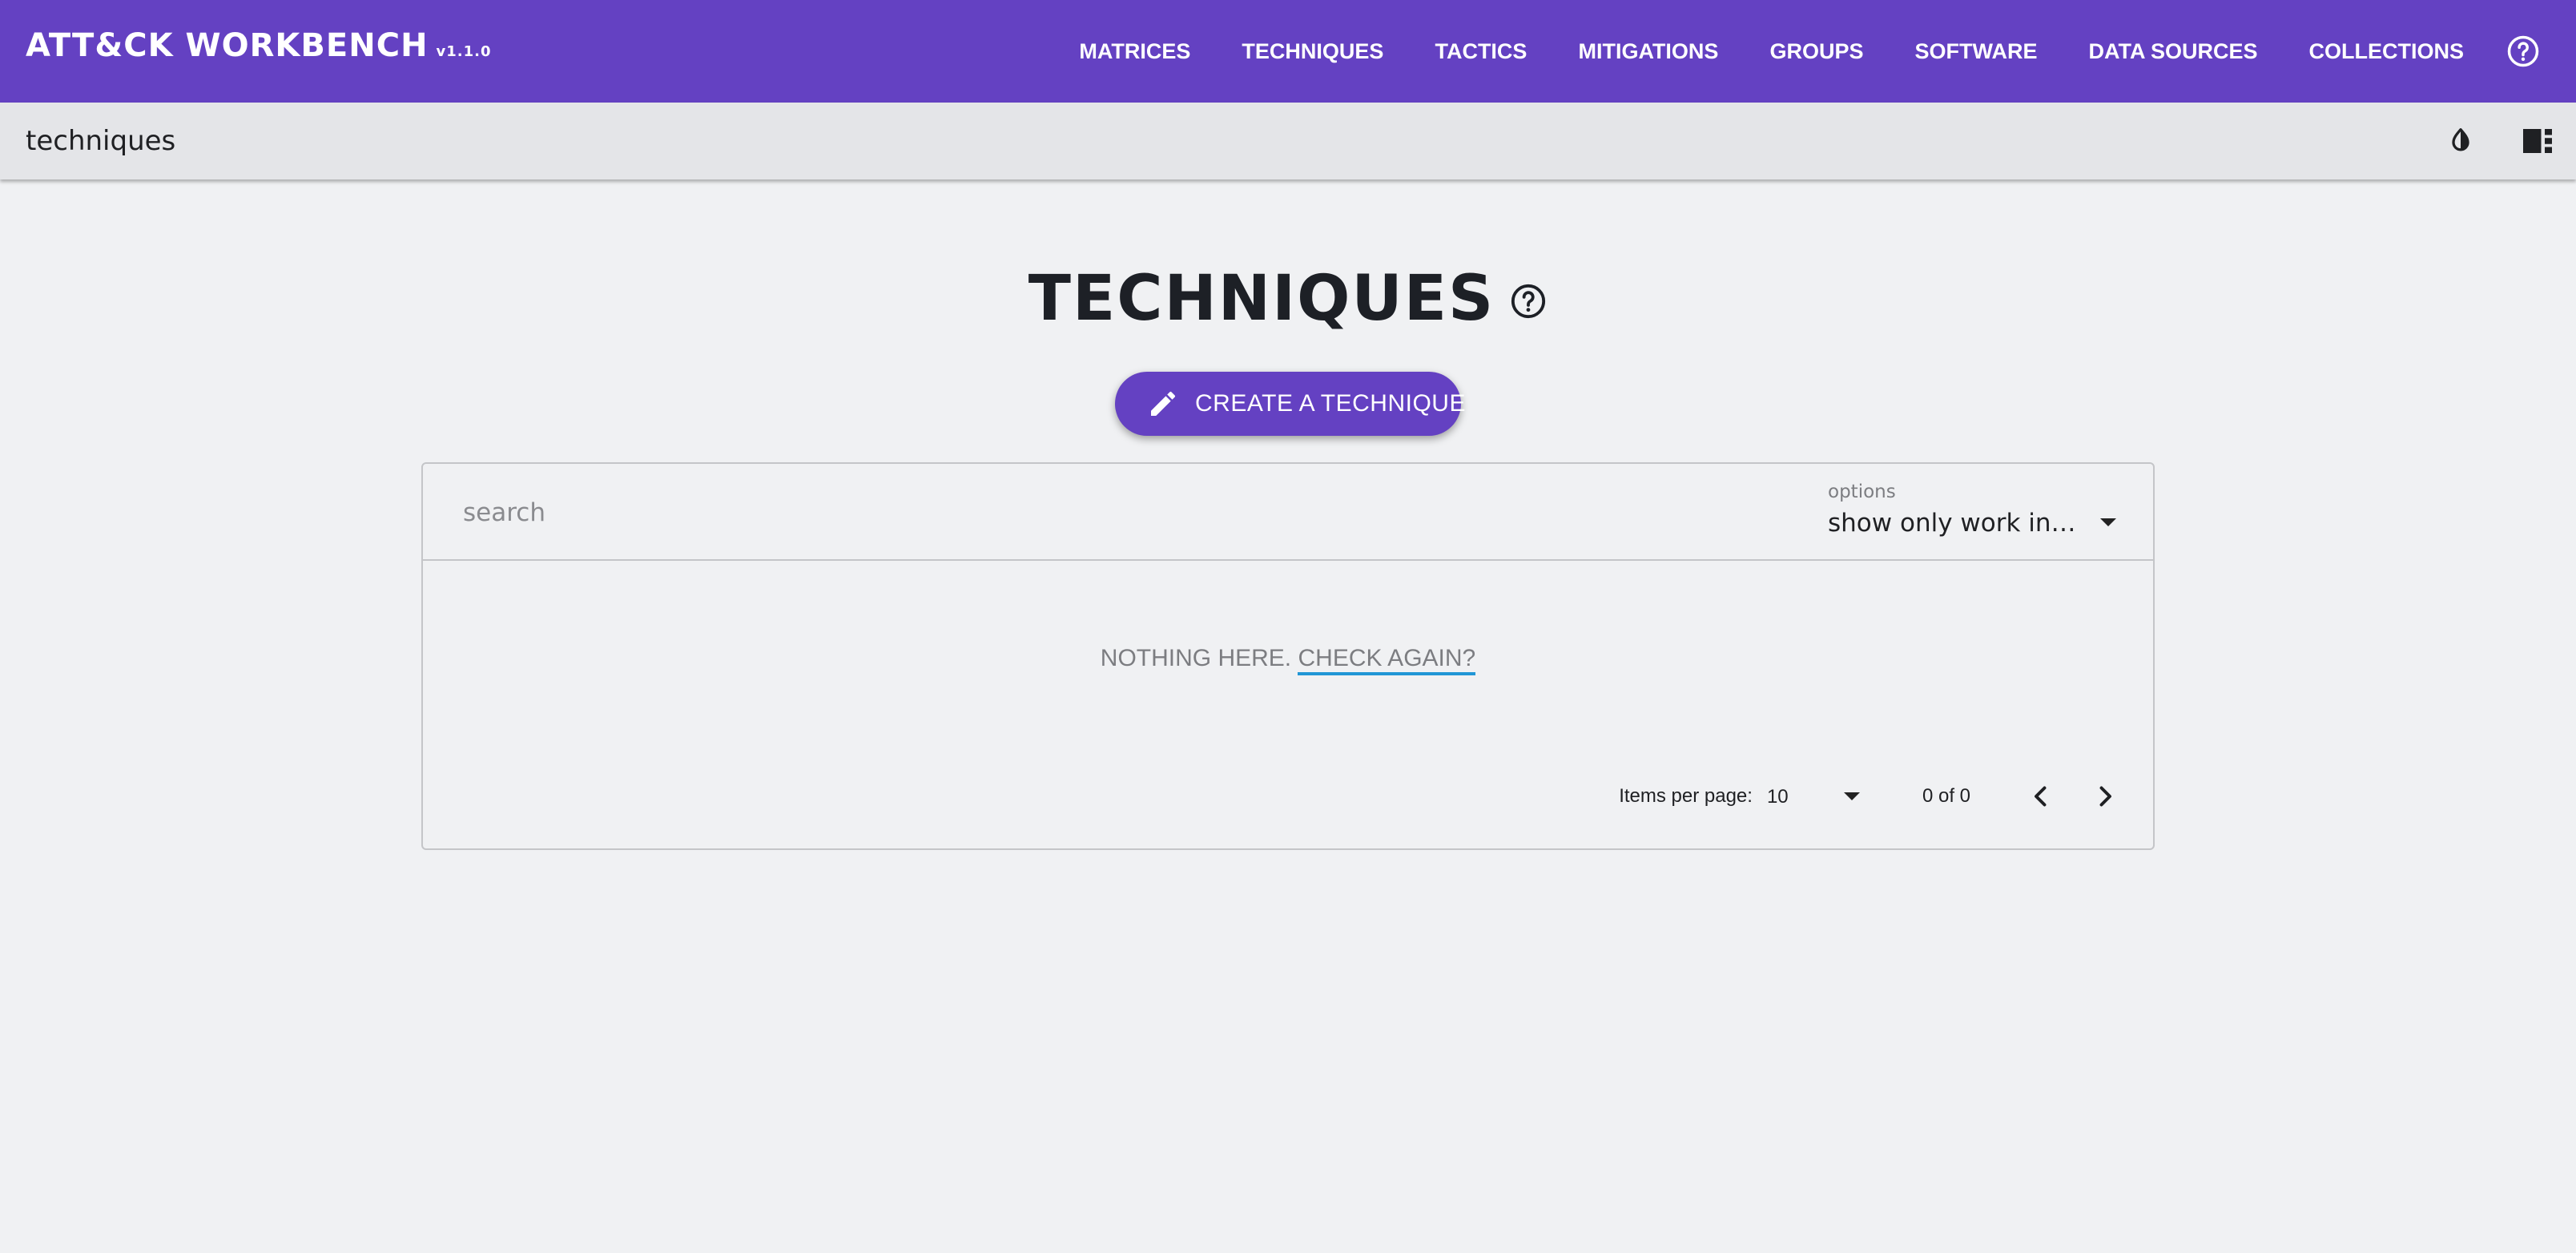  I want to click on items-per-page-select: 10, so click(1813, 796).